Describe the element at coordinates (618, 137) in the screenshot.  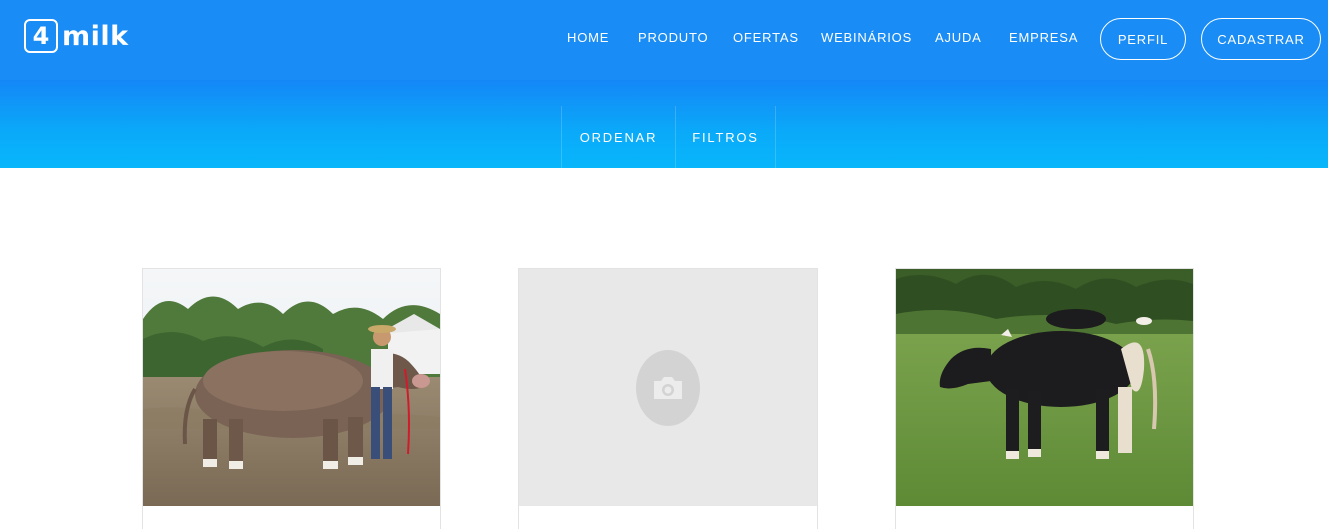
I see `sort-button: ORDENAR` at that location.